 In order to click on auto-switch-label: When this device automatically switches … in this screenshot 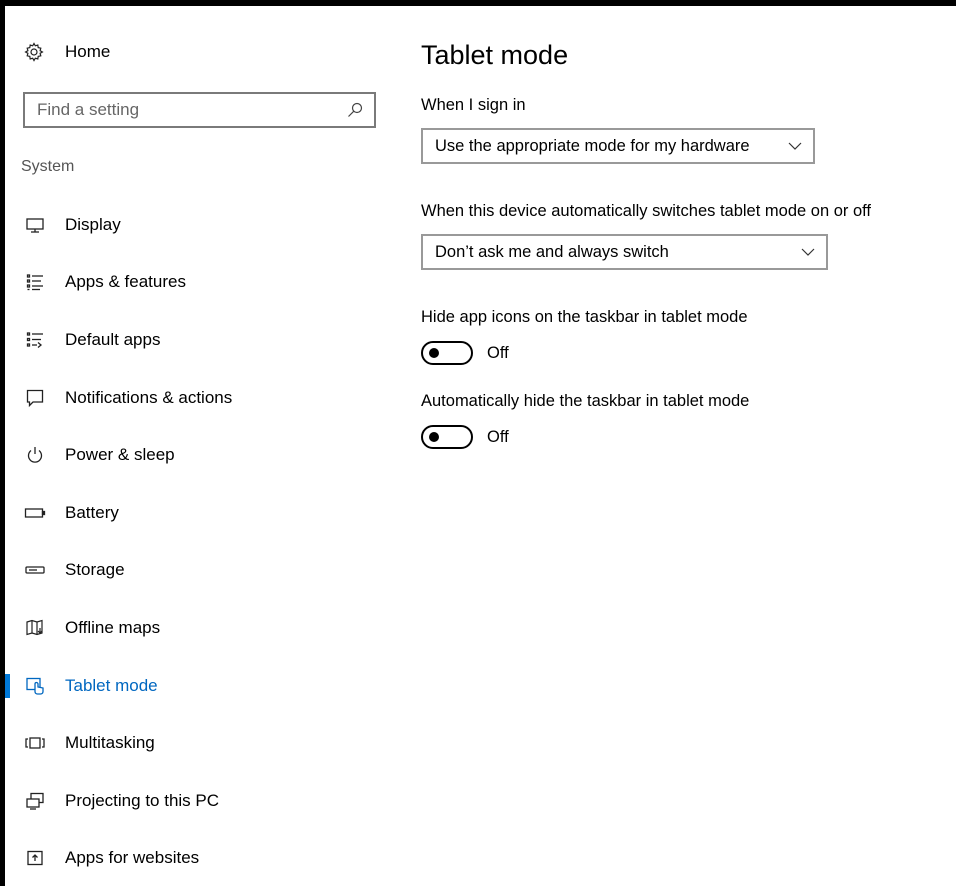, I will do `click(646, 211)`.